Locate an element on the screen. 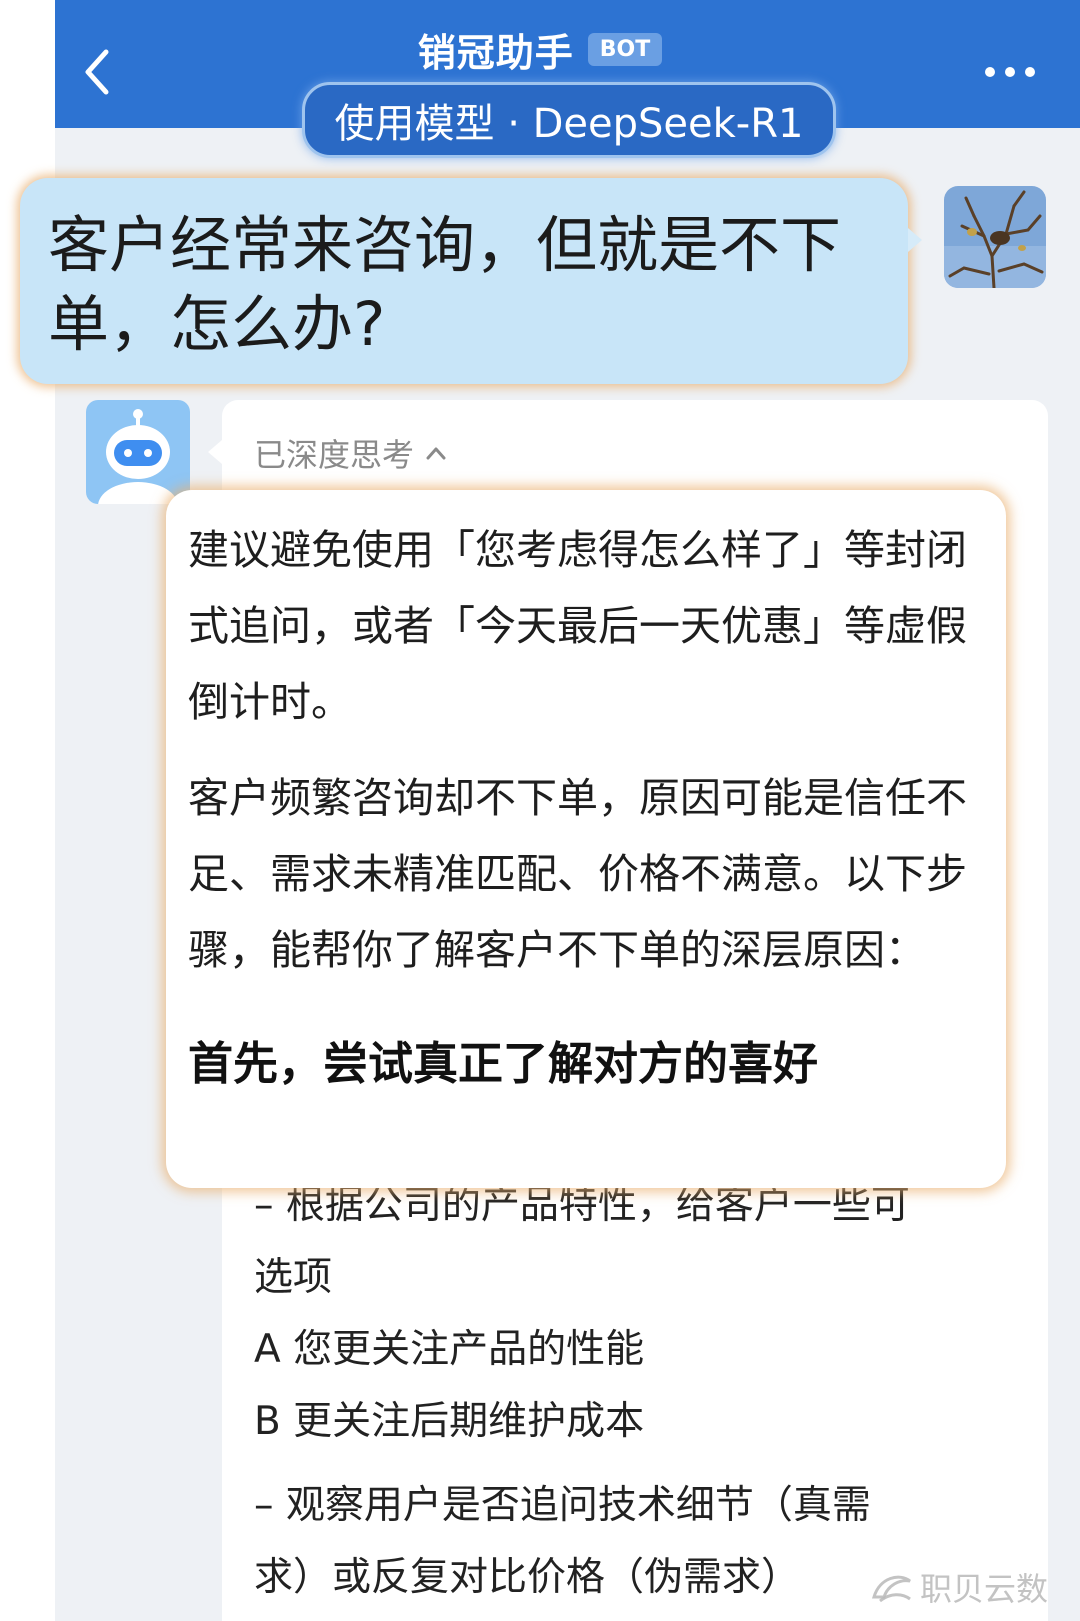 The height and width of the screenshot is (1621, 1080). chat-title: 销冠助手 is located at coordinates (495, 52).